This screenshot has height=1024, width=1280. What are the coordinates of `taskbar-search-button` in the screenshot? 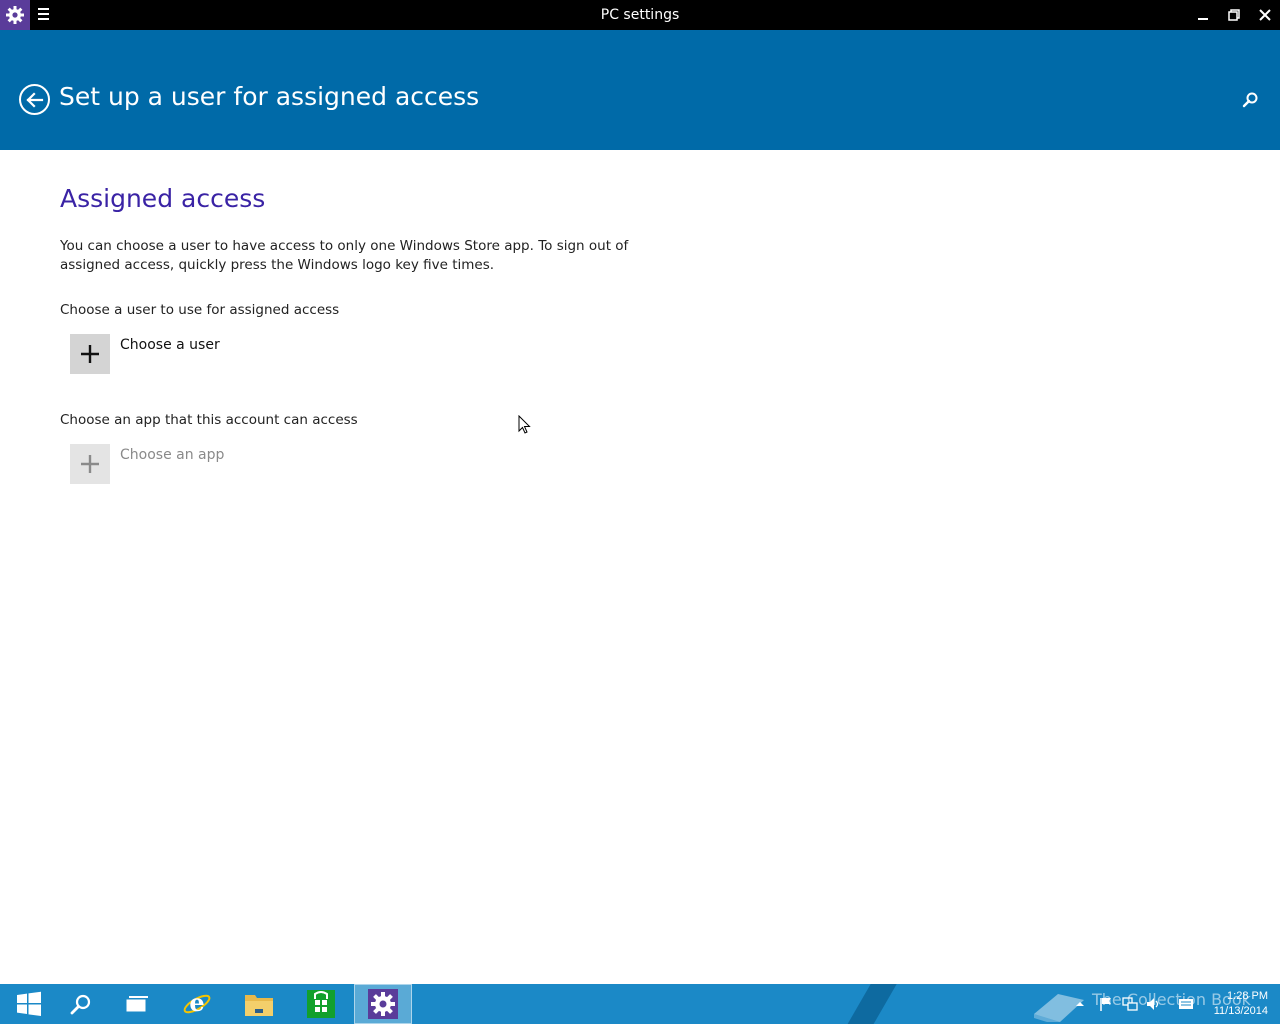 It's located at (81, 1004).